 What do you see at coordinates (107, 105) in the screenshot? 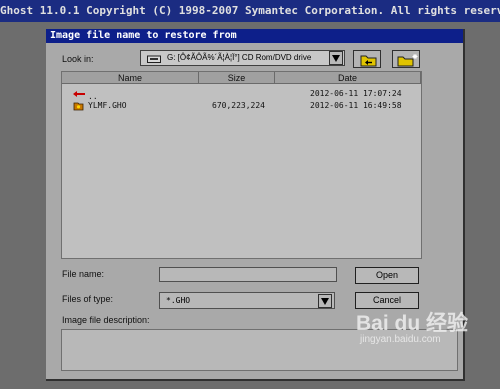
I see `file-name: YLMF.GHO` at bounding box center [107, 105].